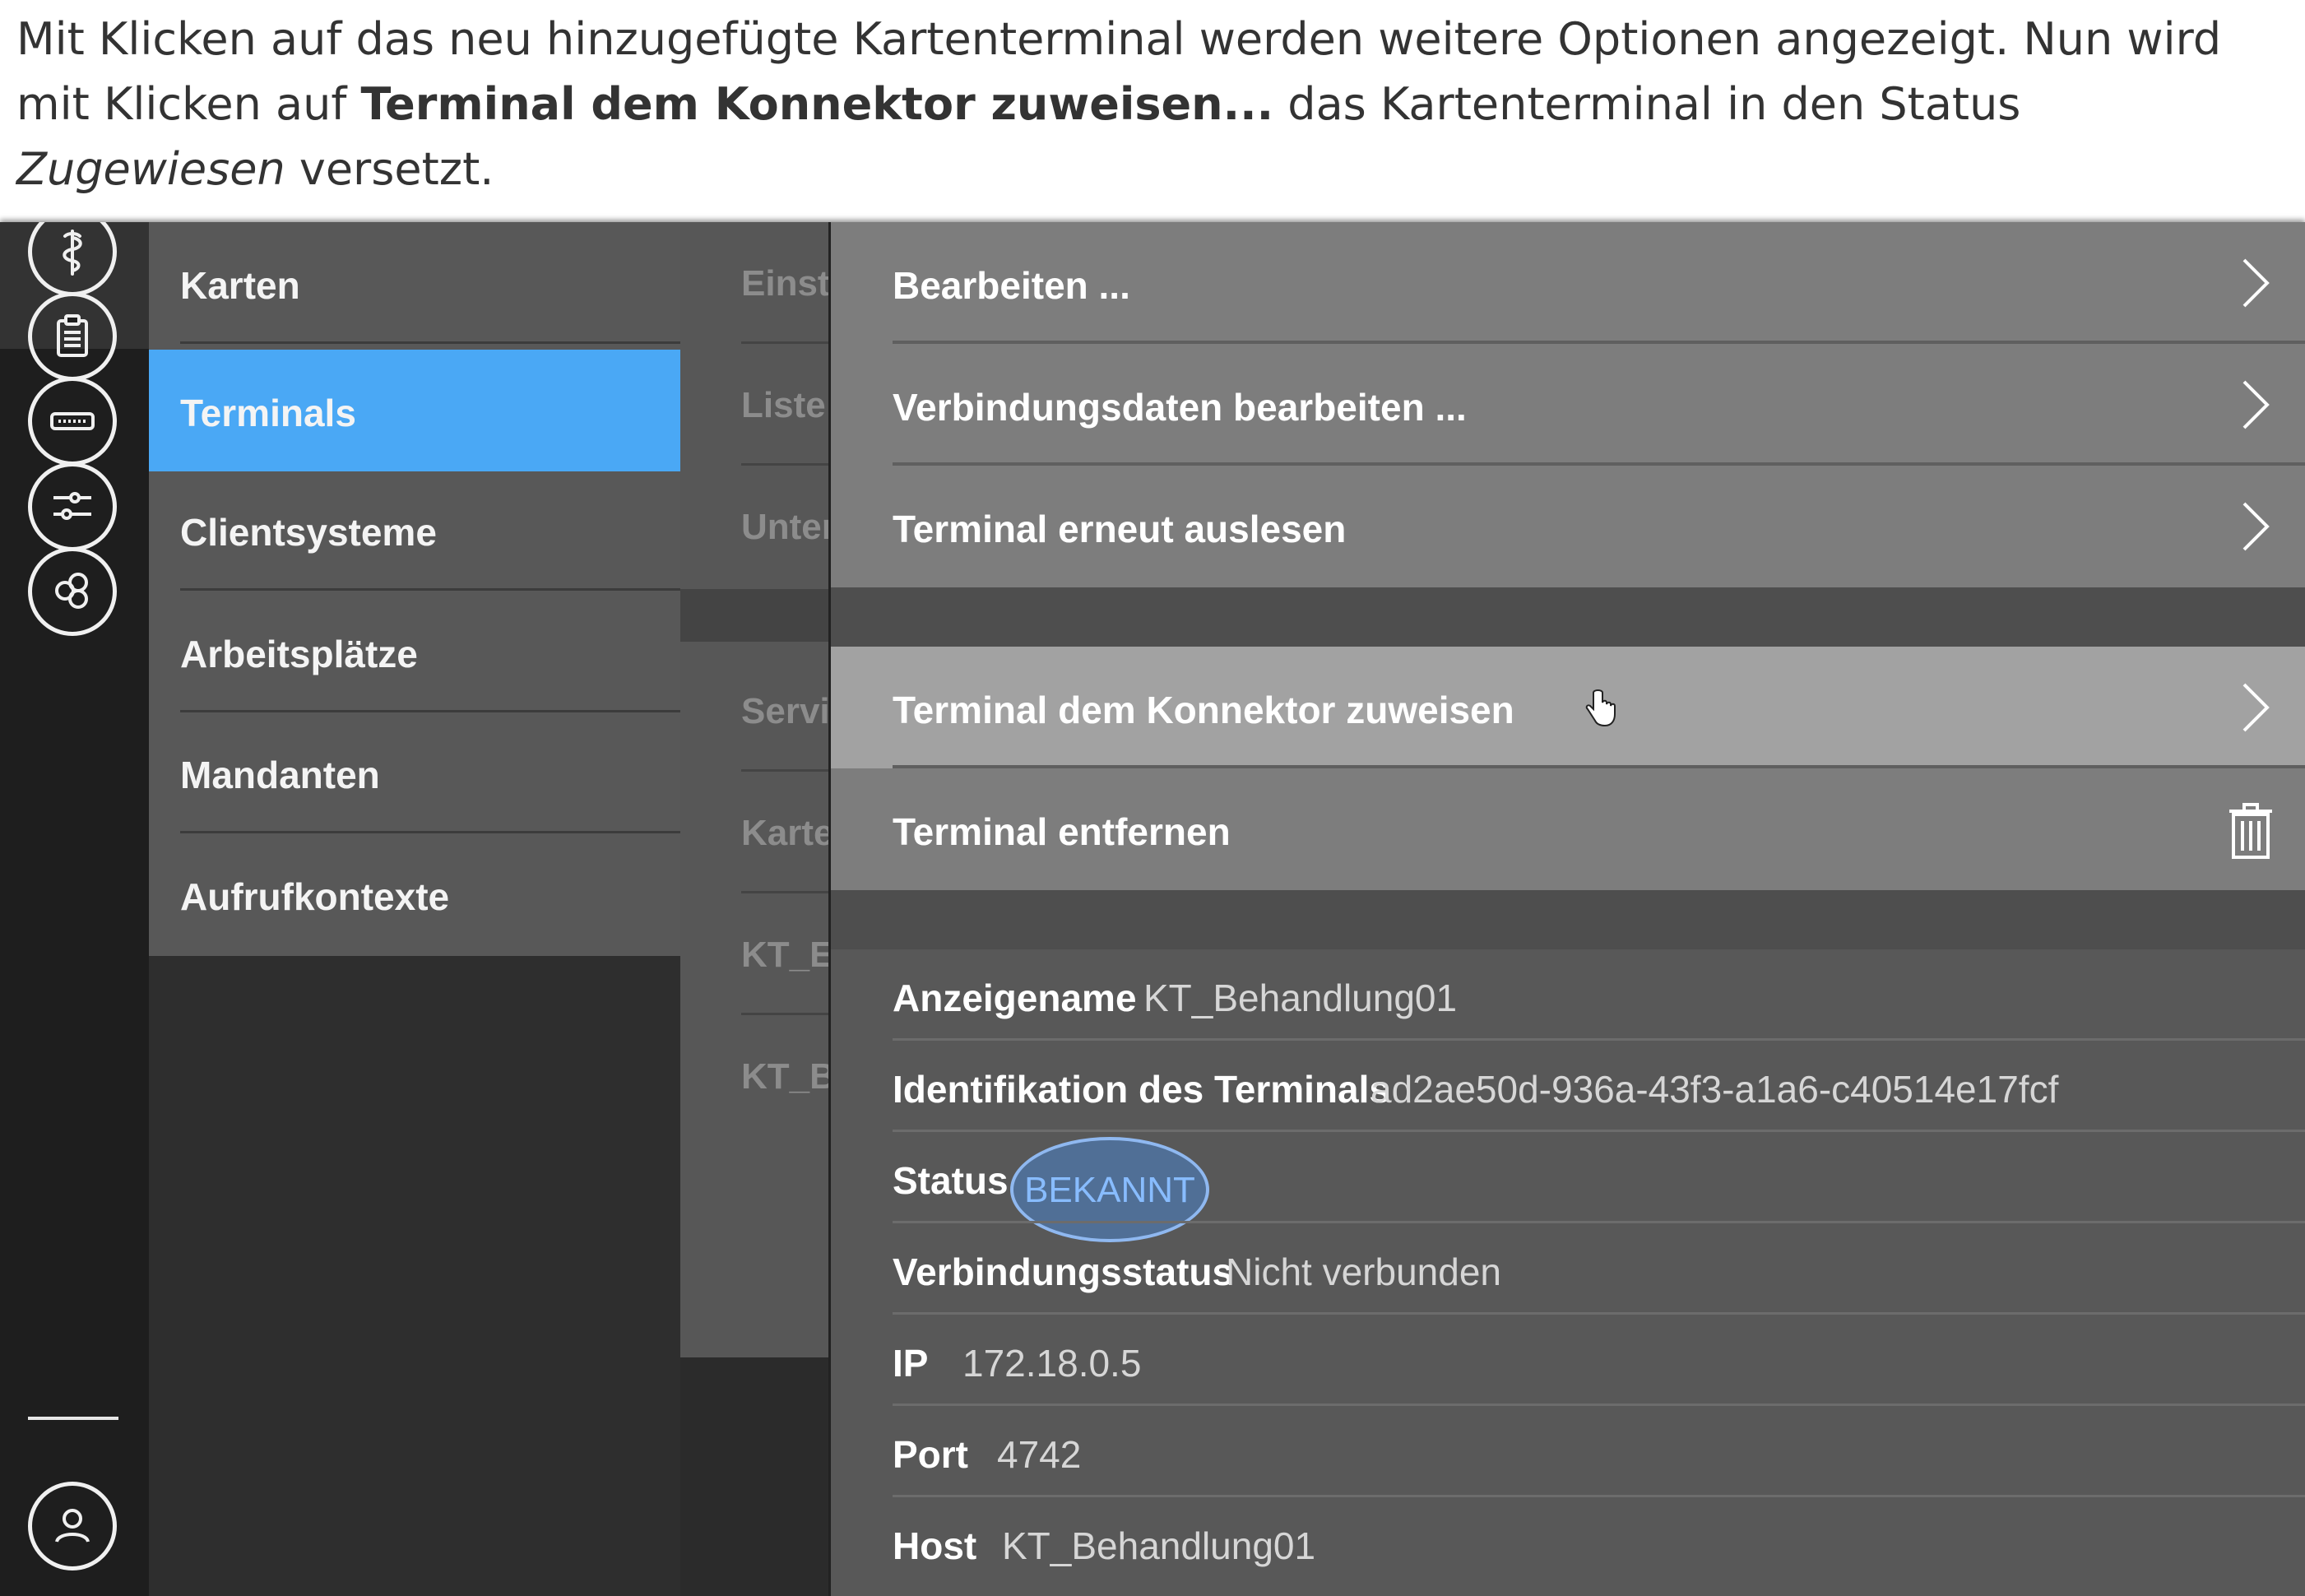  Describe the element at coordinates (784, 833) in the screenshot. I see `subnav-item-label: Karter` at that location.